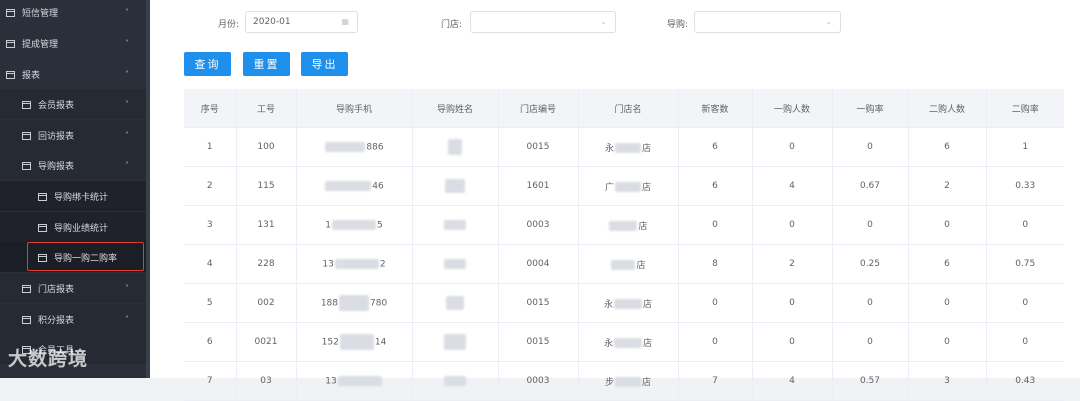 The height and width of the screenshot is (401, 1080). Describe the element at coordinates (324, 64) in the screenshot. I see `export-button: 导出` at that location.